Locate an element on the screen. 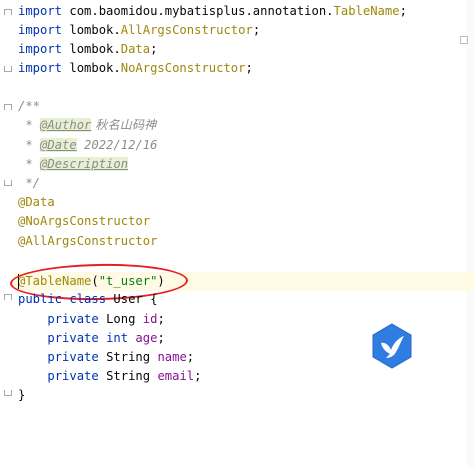  bird-logo-icon is located at coordinates (392, 346).